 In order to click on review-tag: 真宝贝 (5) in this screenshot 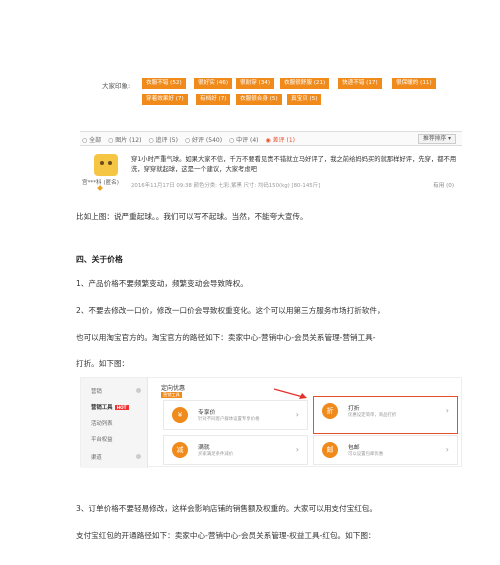, I will do `click(304, 99)`.